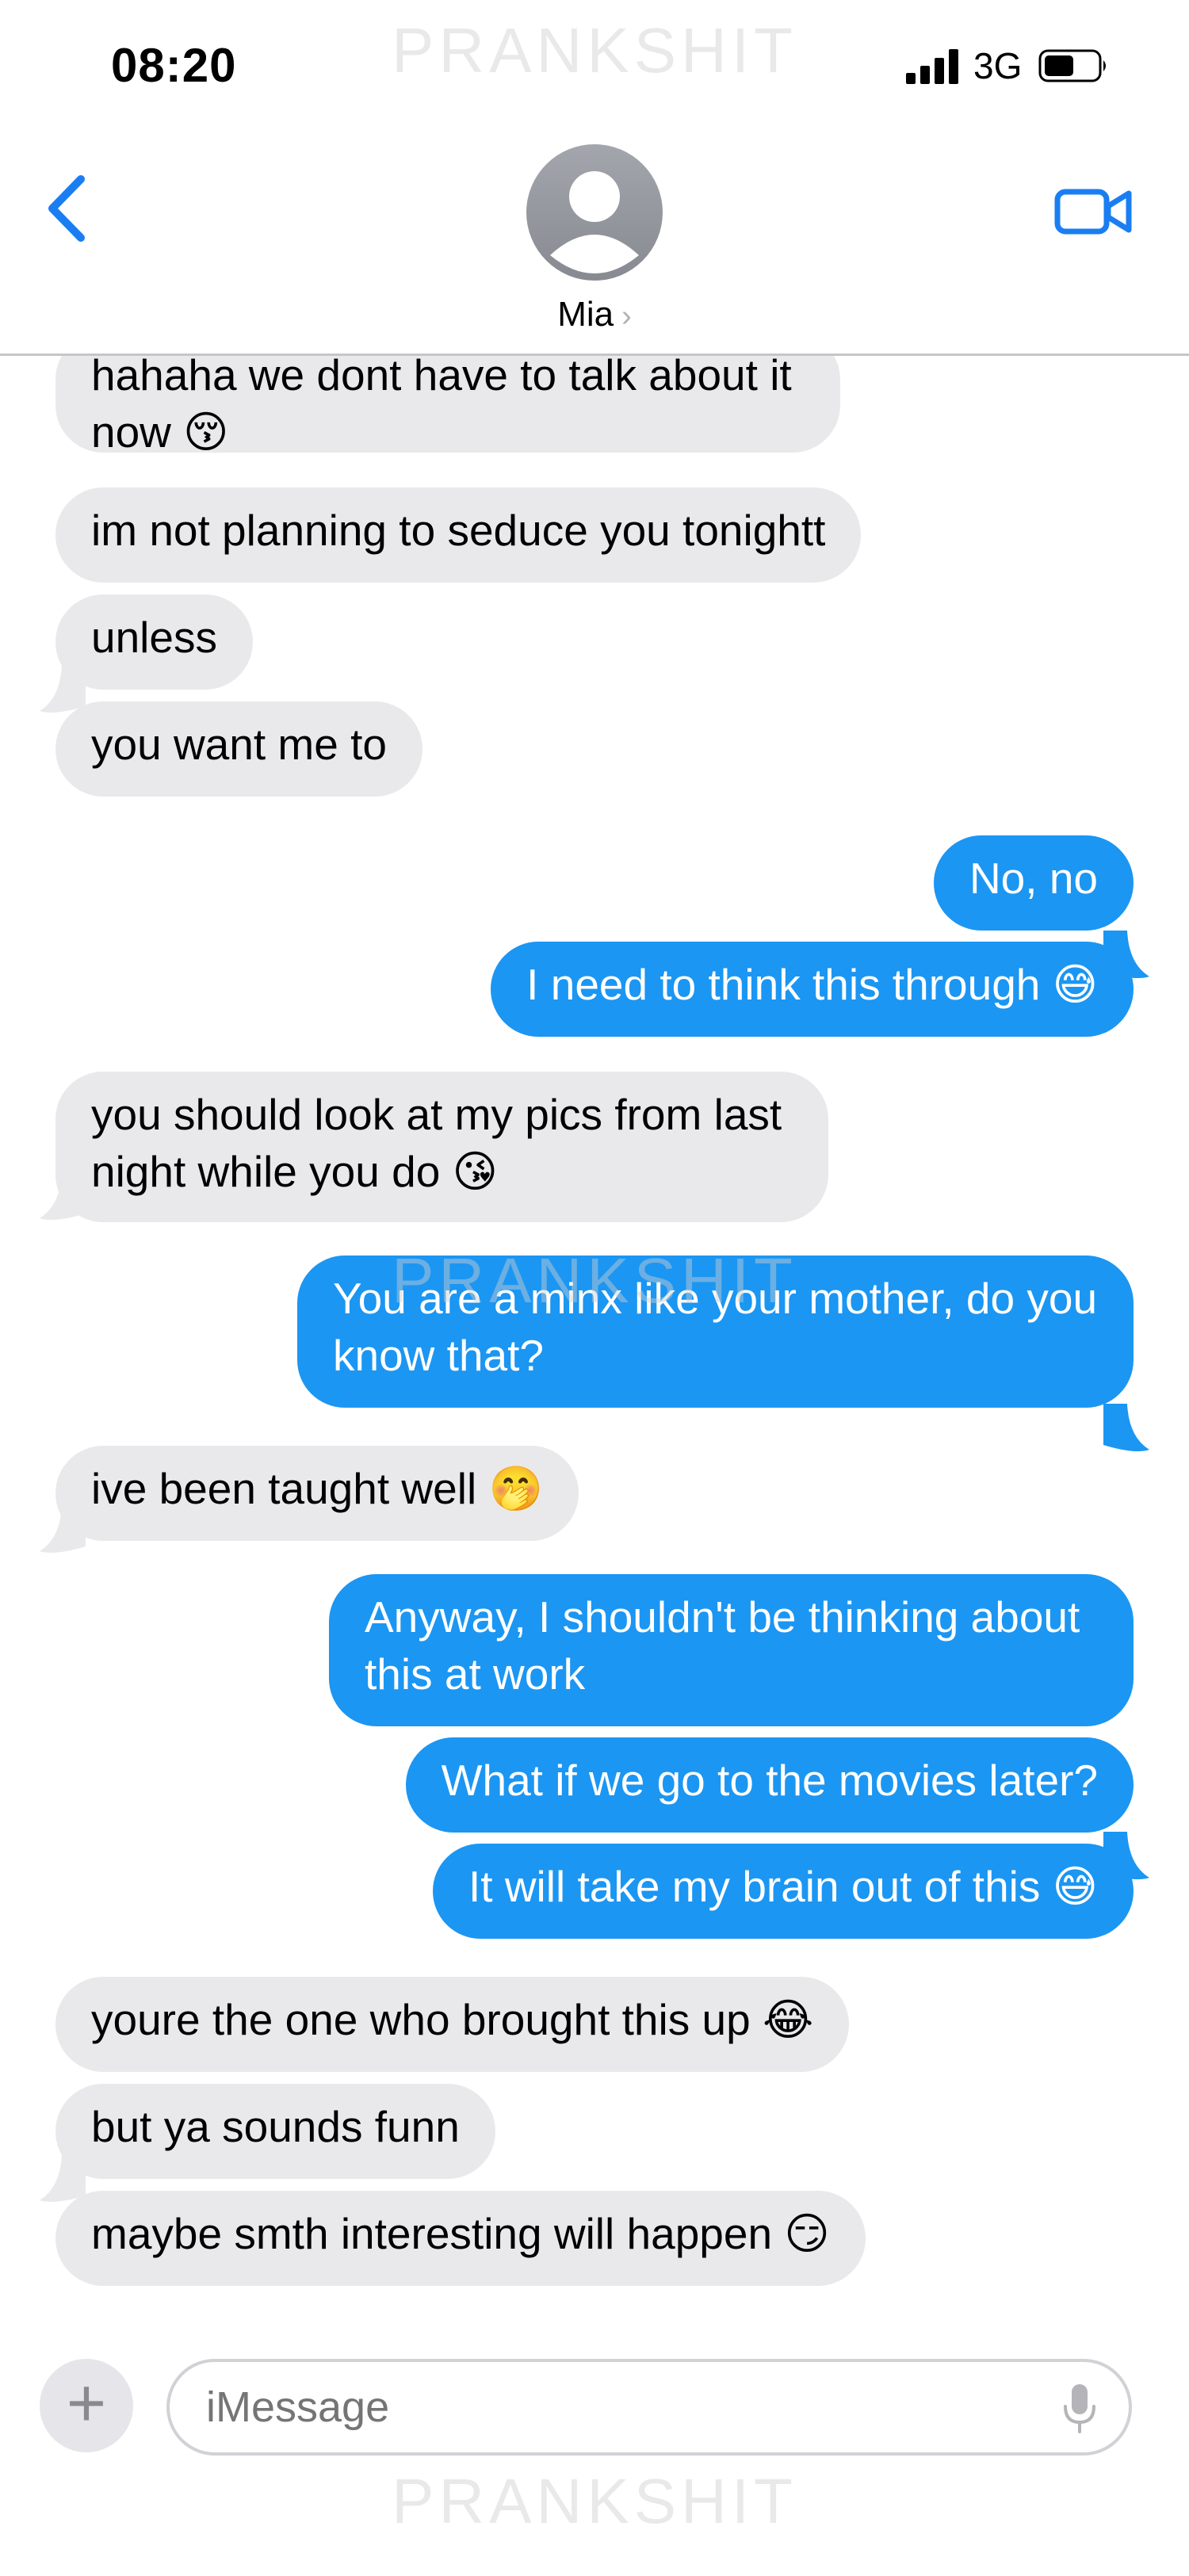 This screenshot has width=1189, height=2576. Describe the element at coordinates (769, 1785) in the screenshot. I see `message-sent: What if we go to the movies later?` at that location.